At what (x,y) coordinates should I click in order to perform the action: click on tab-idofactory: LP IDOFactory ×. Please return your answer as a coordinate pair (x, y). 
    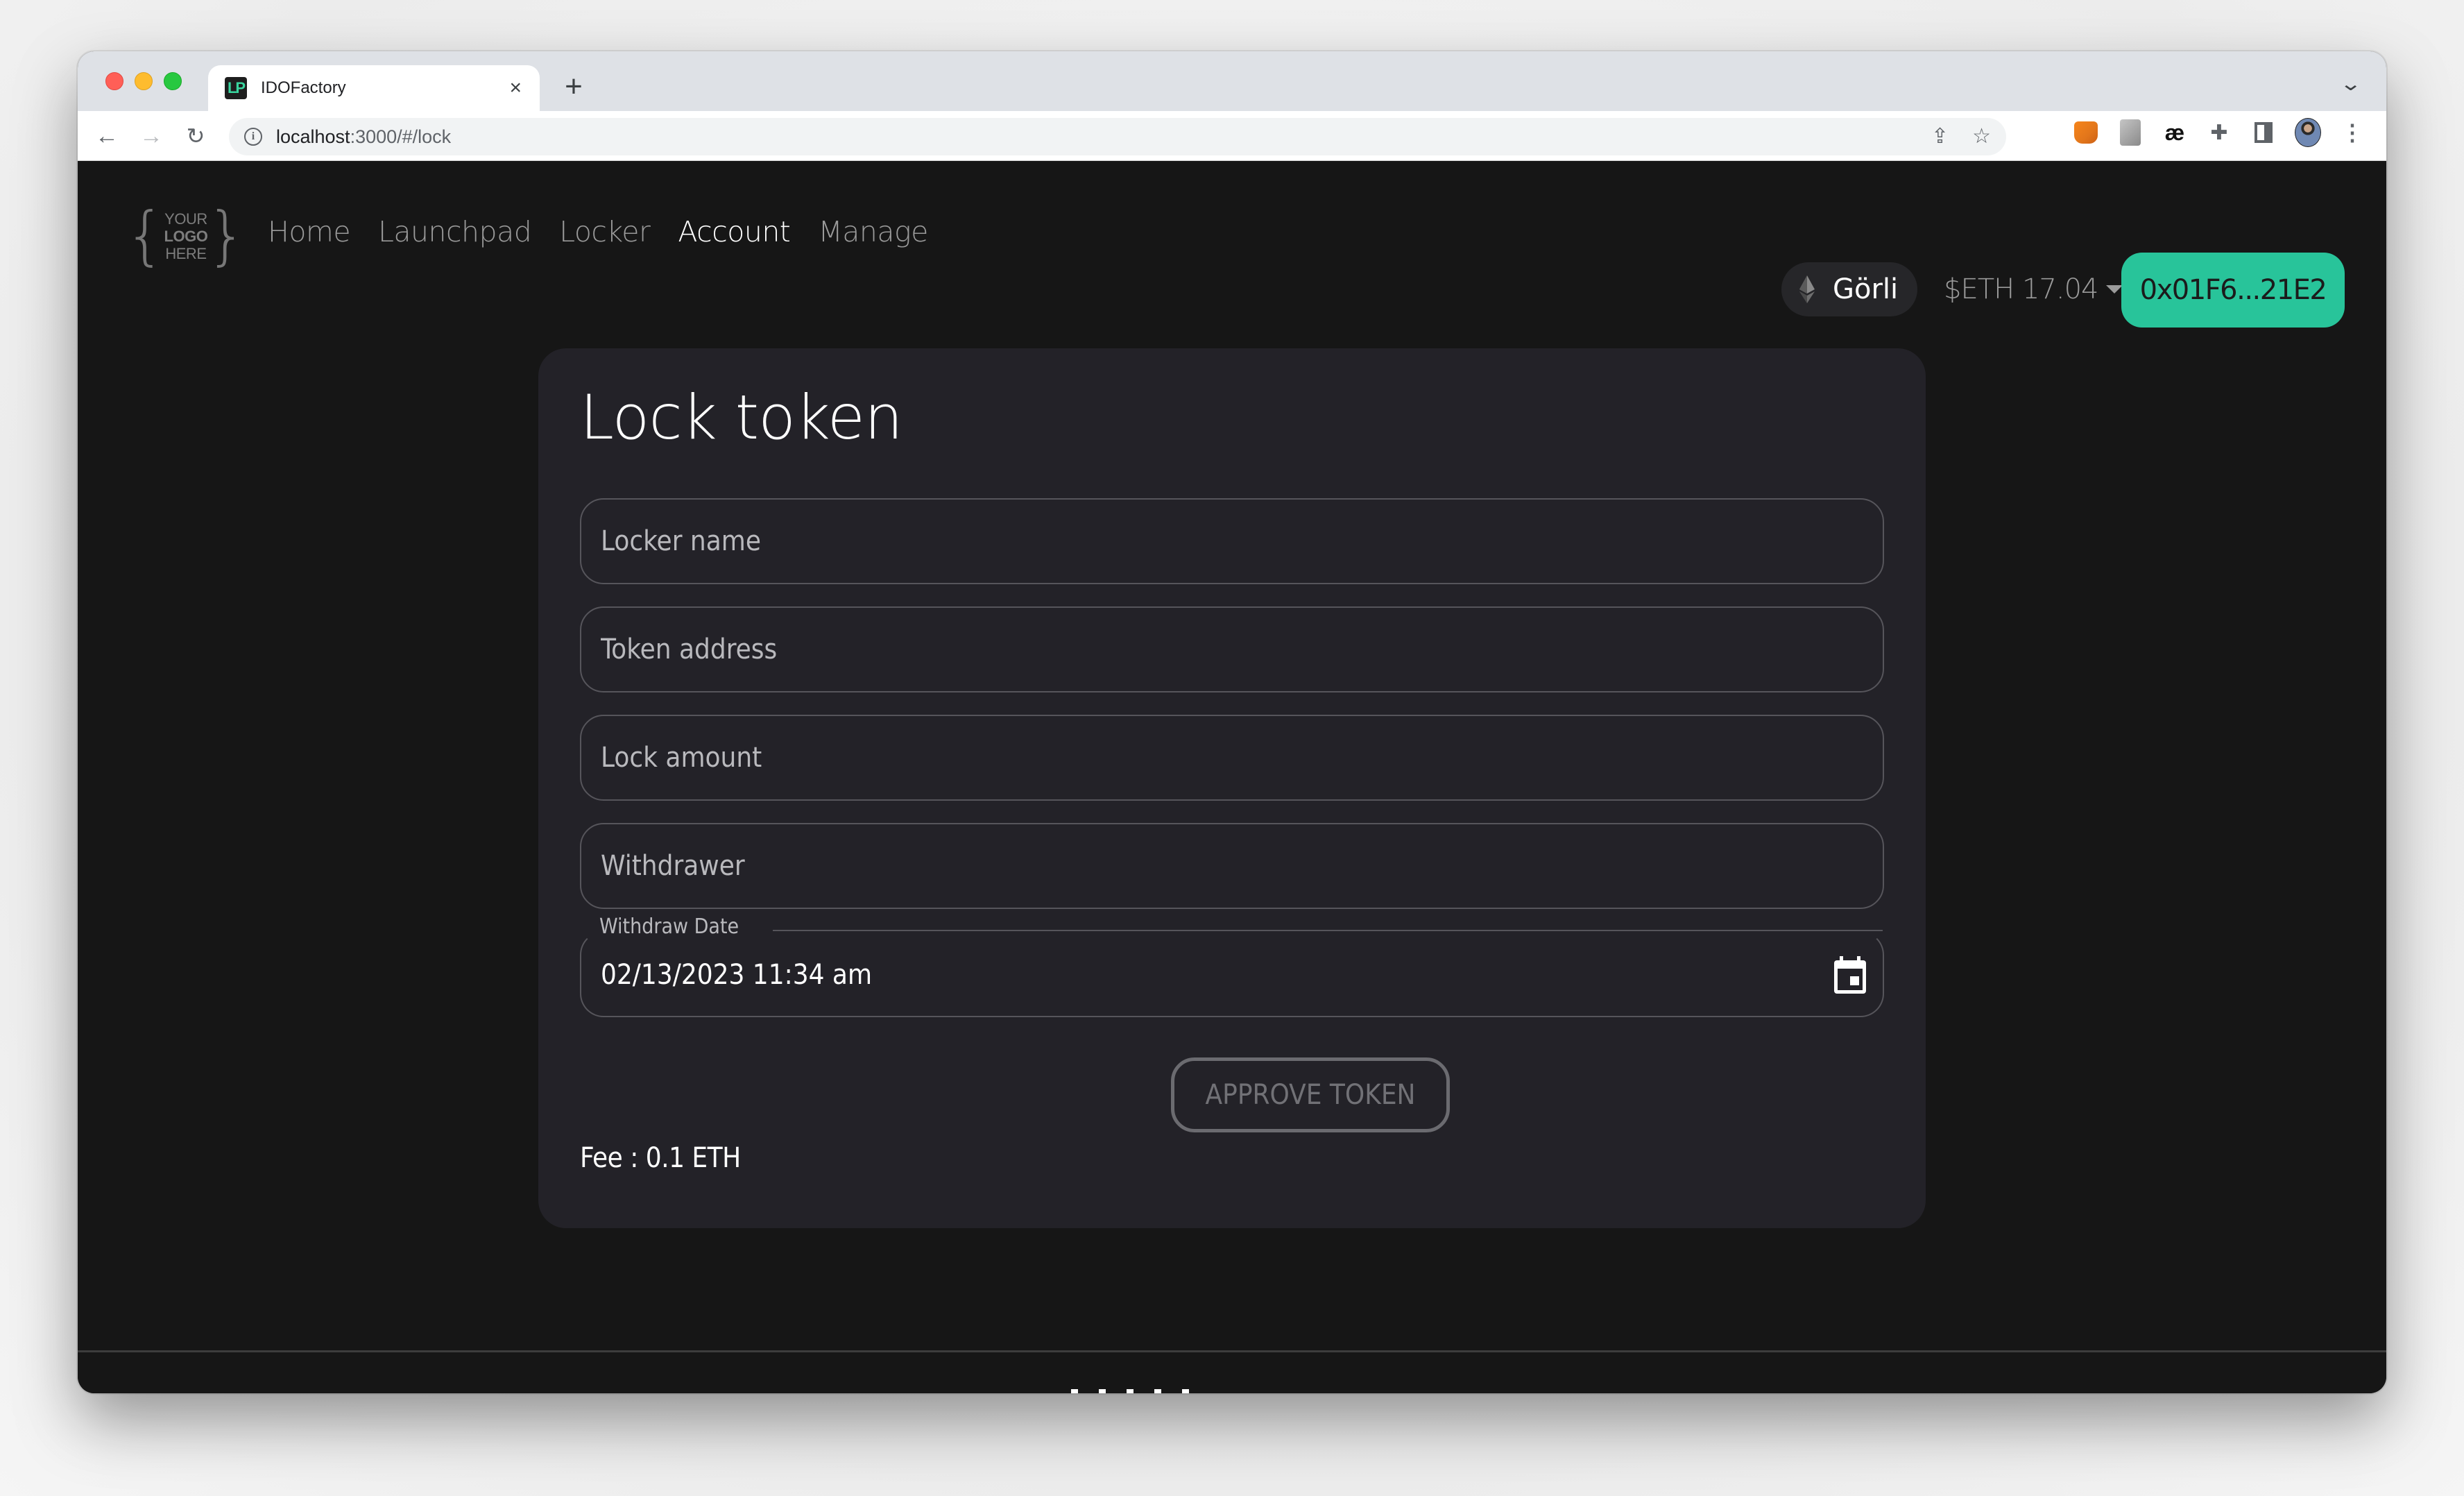
    Looking at the image, I should click on (374, 88).